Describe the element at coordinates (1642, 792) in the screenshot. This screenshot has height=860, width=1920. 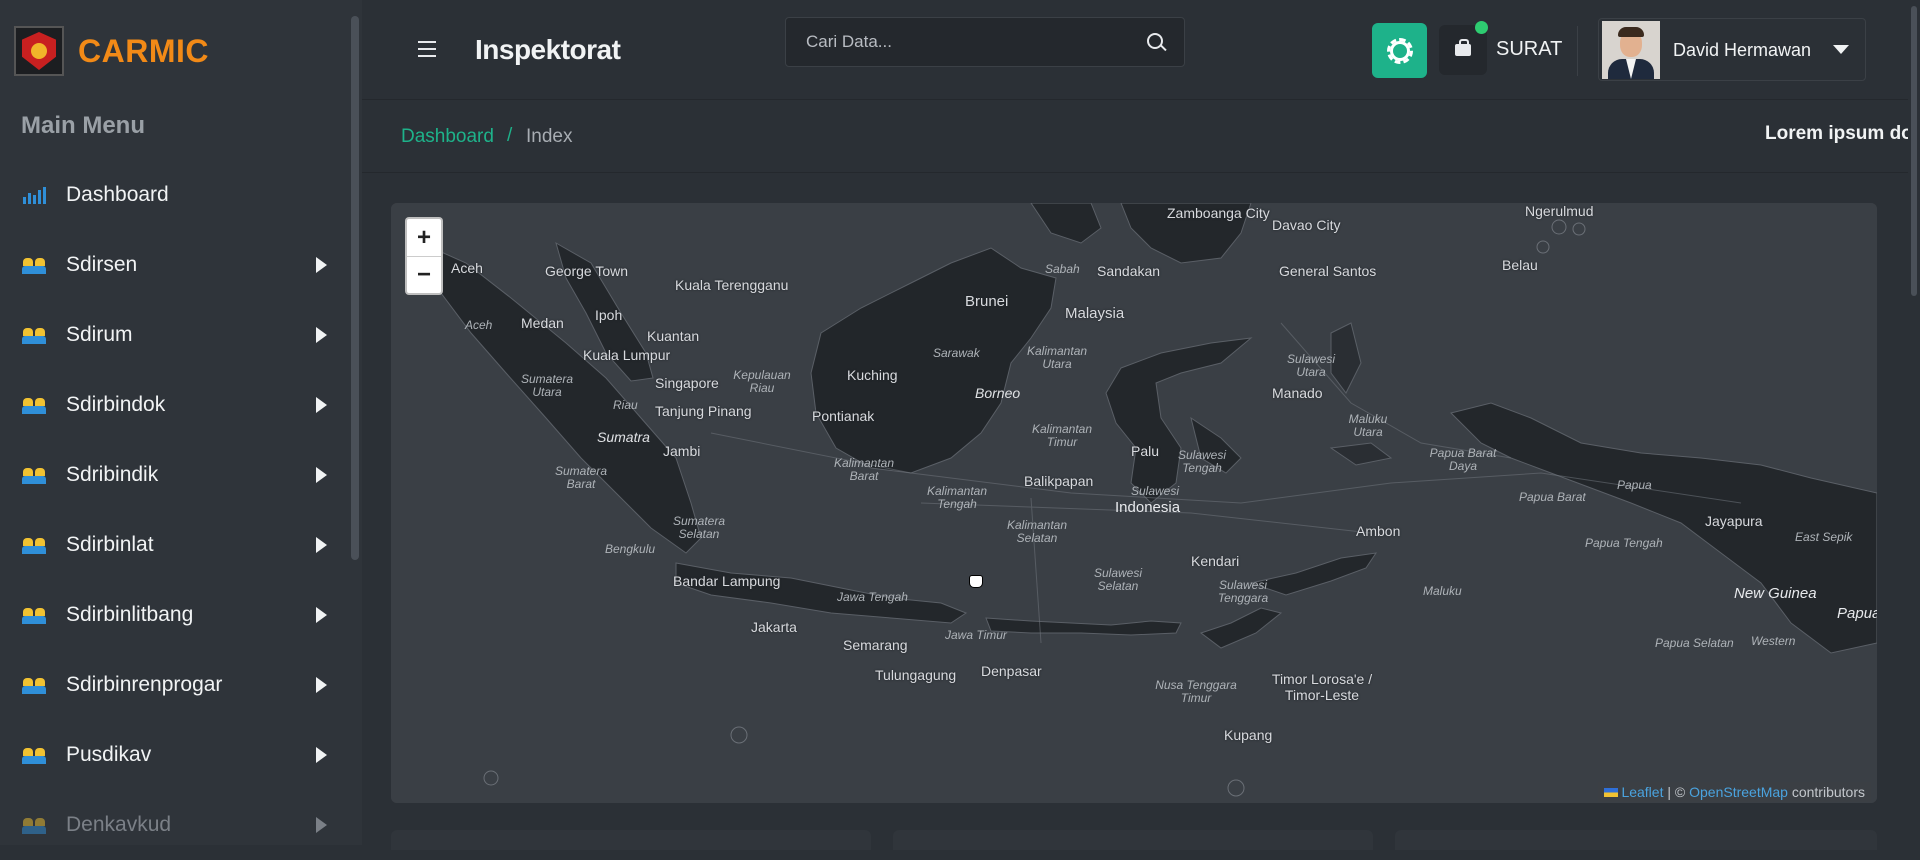
I see `leaflet-link: Leaflet` at that location.